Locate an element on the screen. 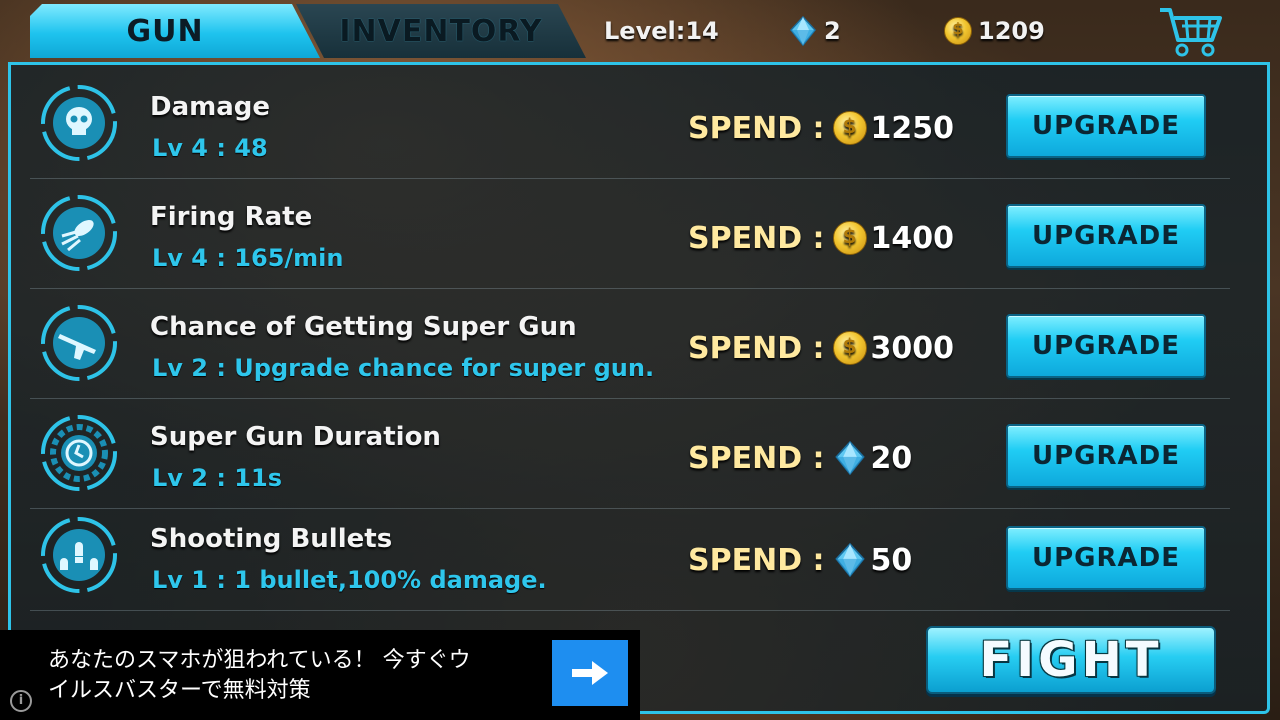 This screenshot has height=720, width=1280. cost-value: 3000 is located at coordinates (912, 348).